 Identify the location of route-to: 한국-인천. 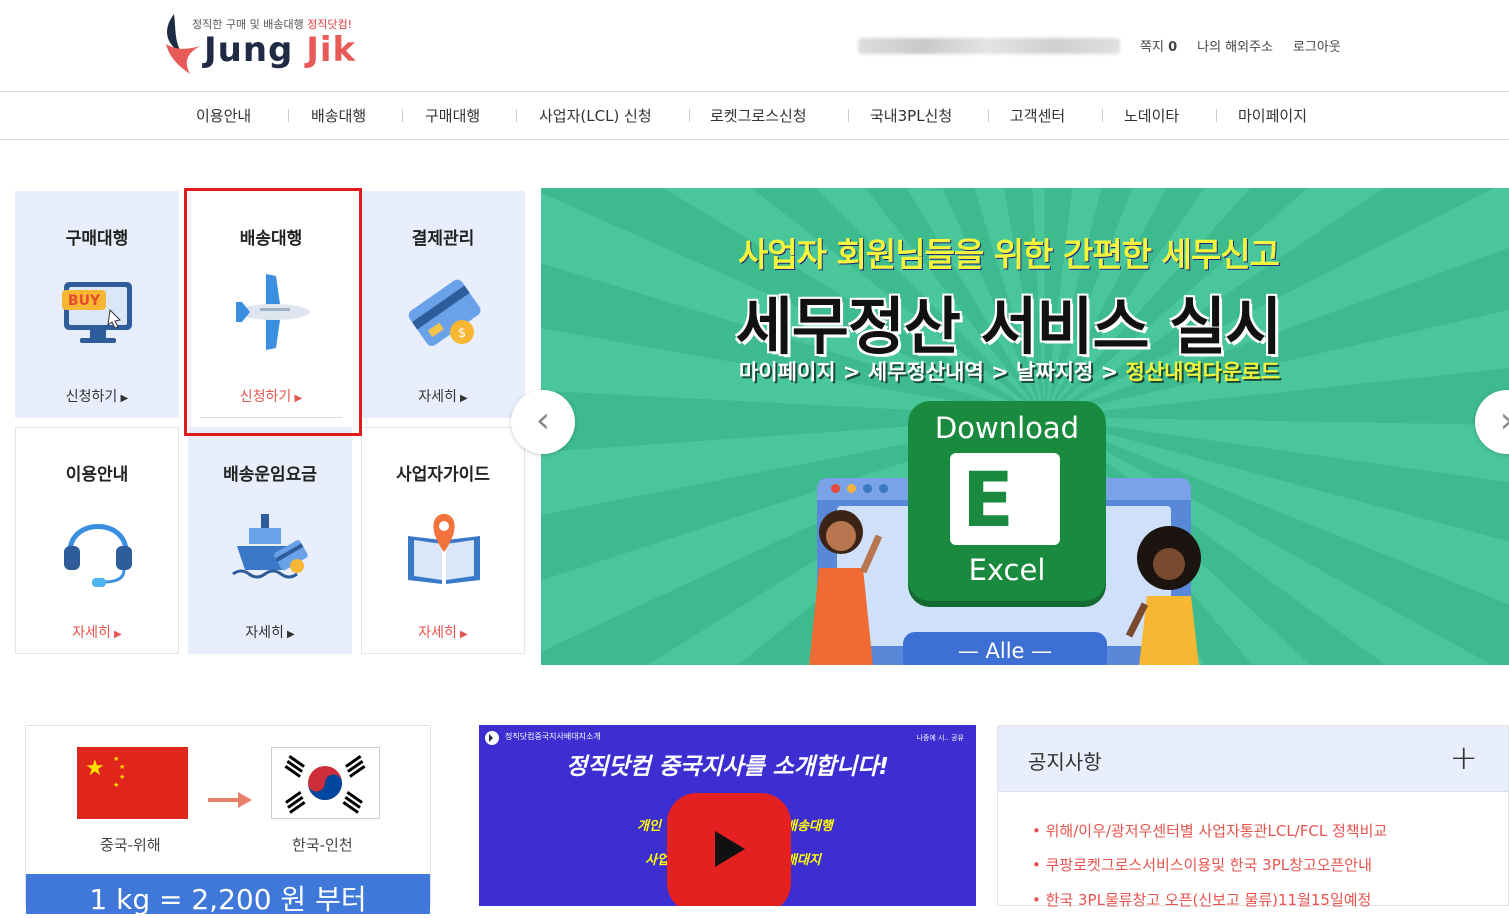
(322, 845).